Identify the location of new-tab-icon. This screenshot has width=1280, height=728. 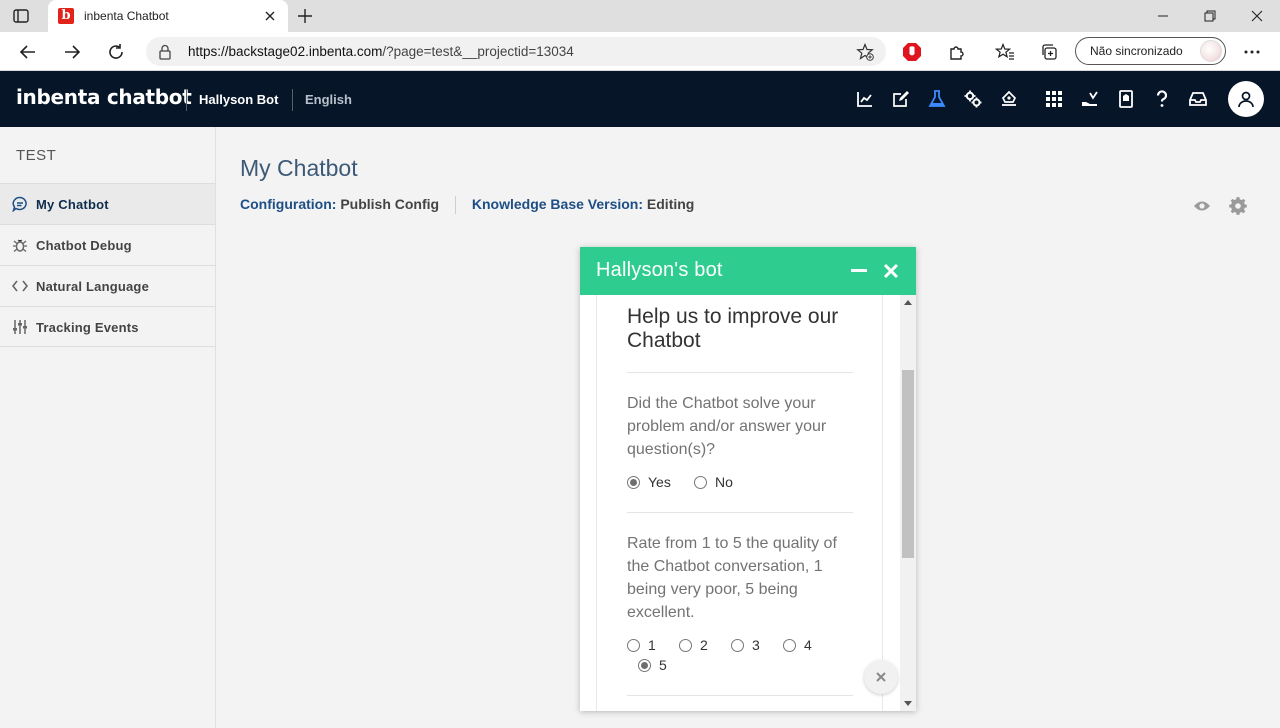
(305, 16).